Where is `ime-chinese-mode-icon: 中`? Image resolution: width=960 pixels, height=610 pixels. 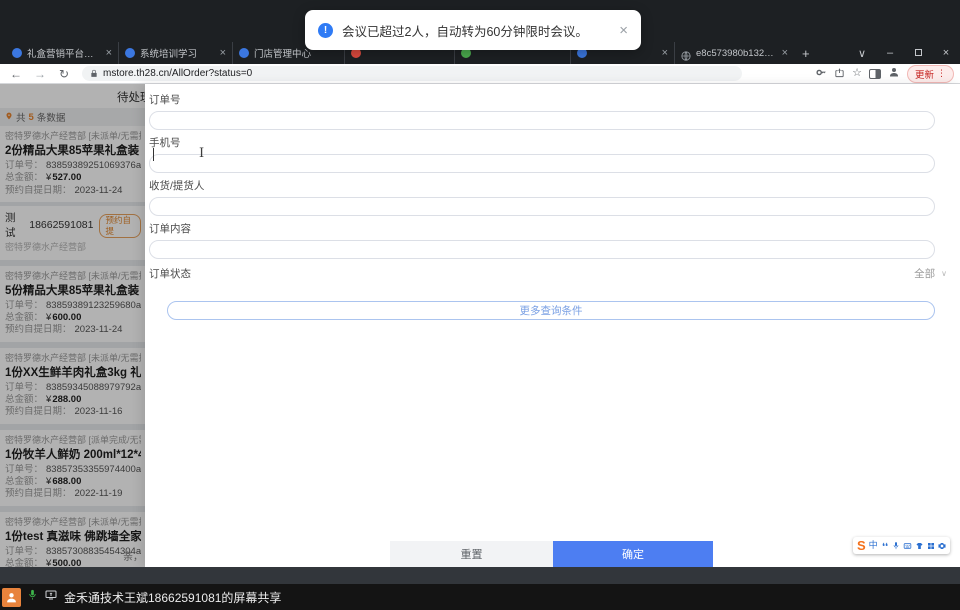 ime-chinese-mode-icon: 中 is located at coordinates (873, 545).